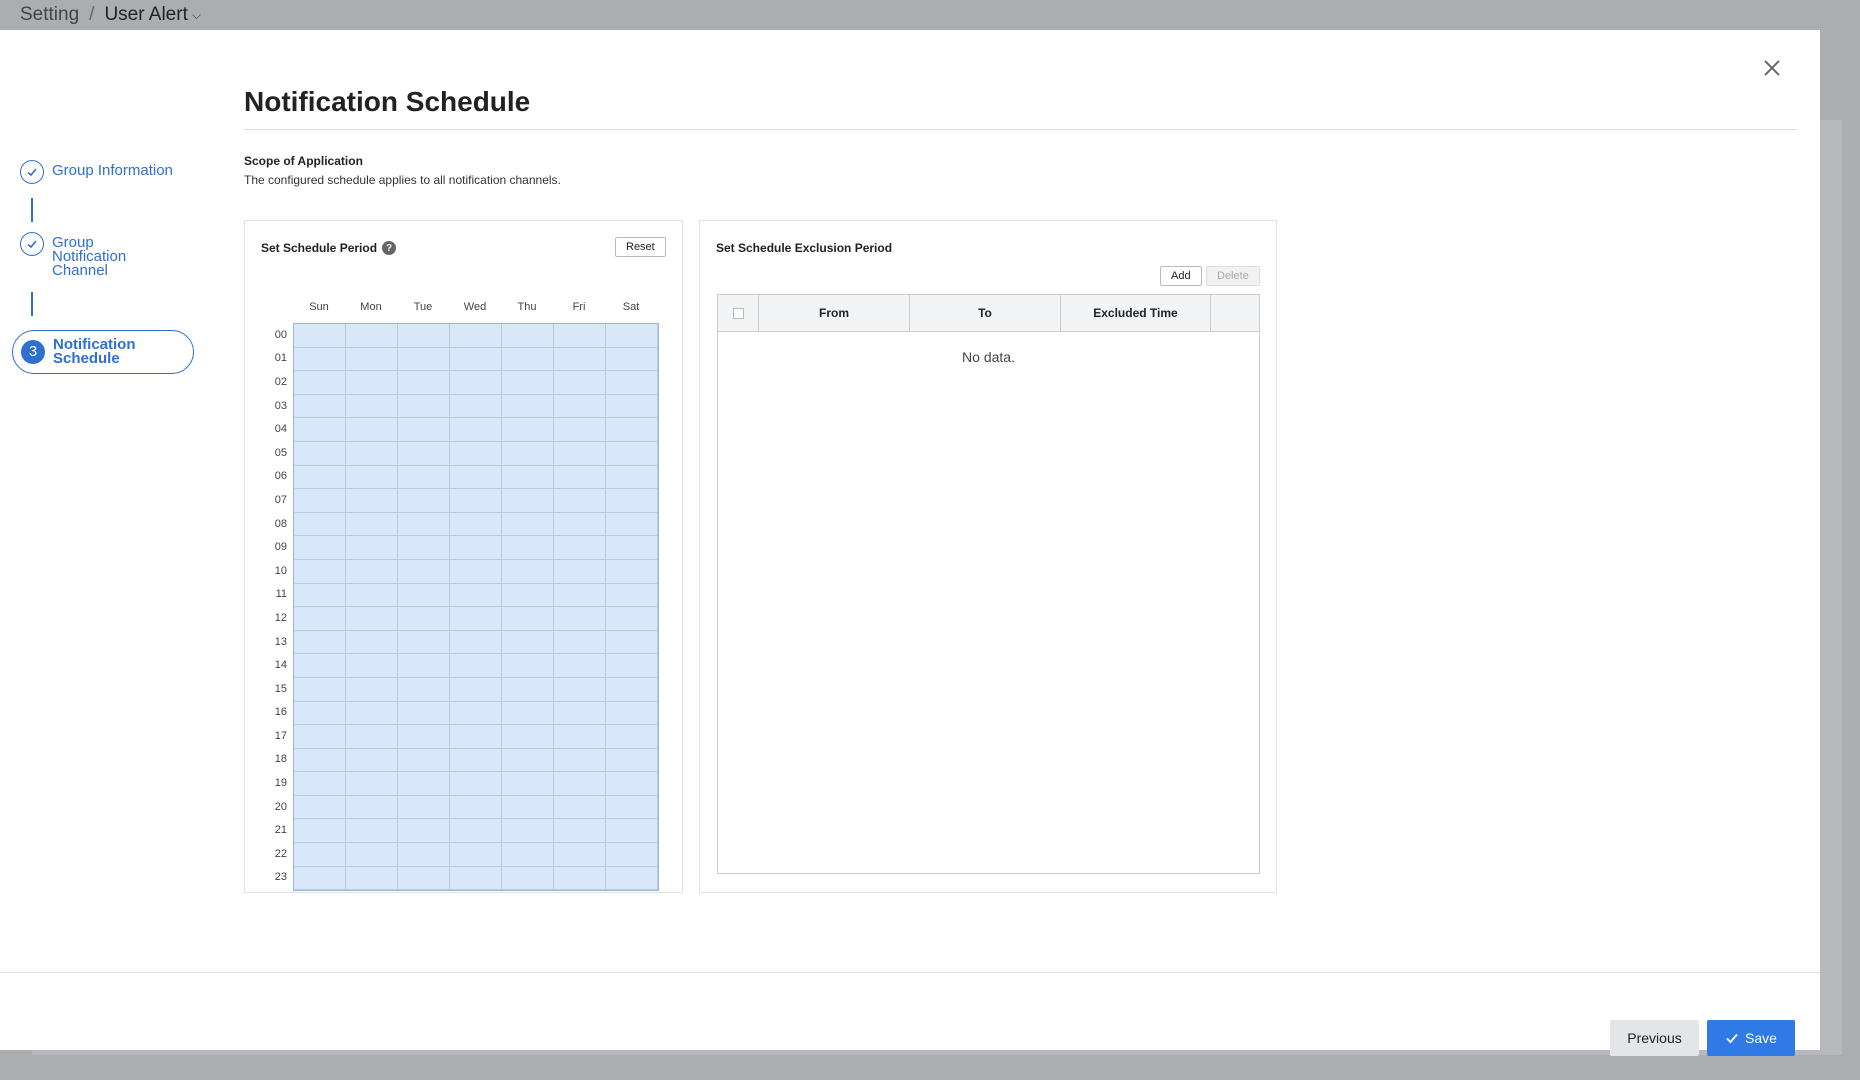 The image size is (1860, 1080). I want to click on breadcrumb-current: User Alert, so click(145, 15).